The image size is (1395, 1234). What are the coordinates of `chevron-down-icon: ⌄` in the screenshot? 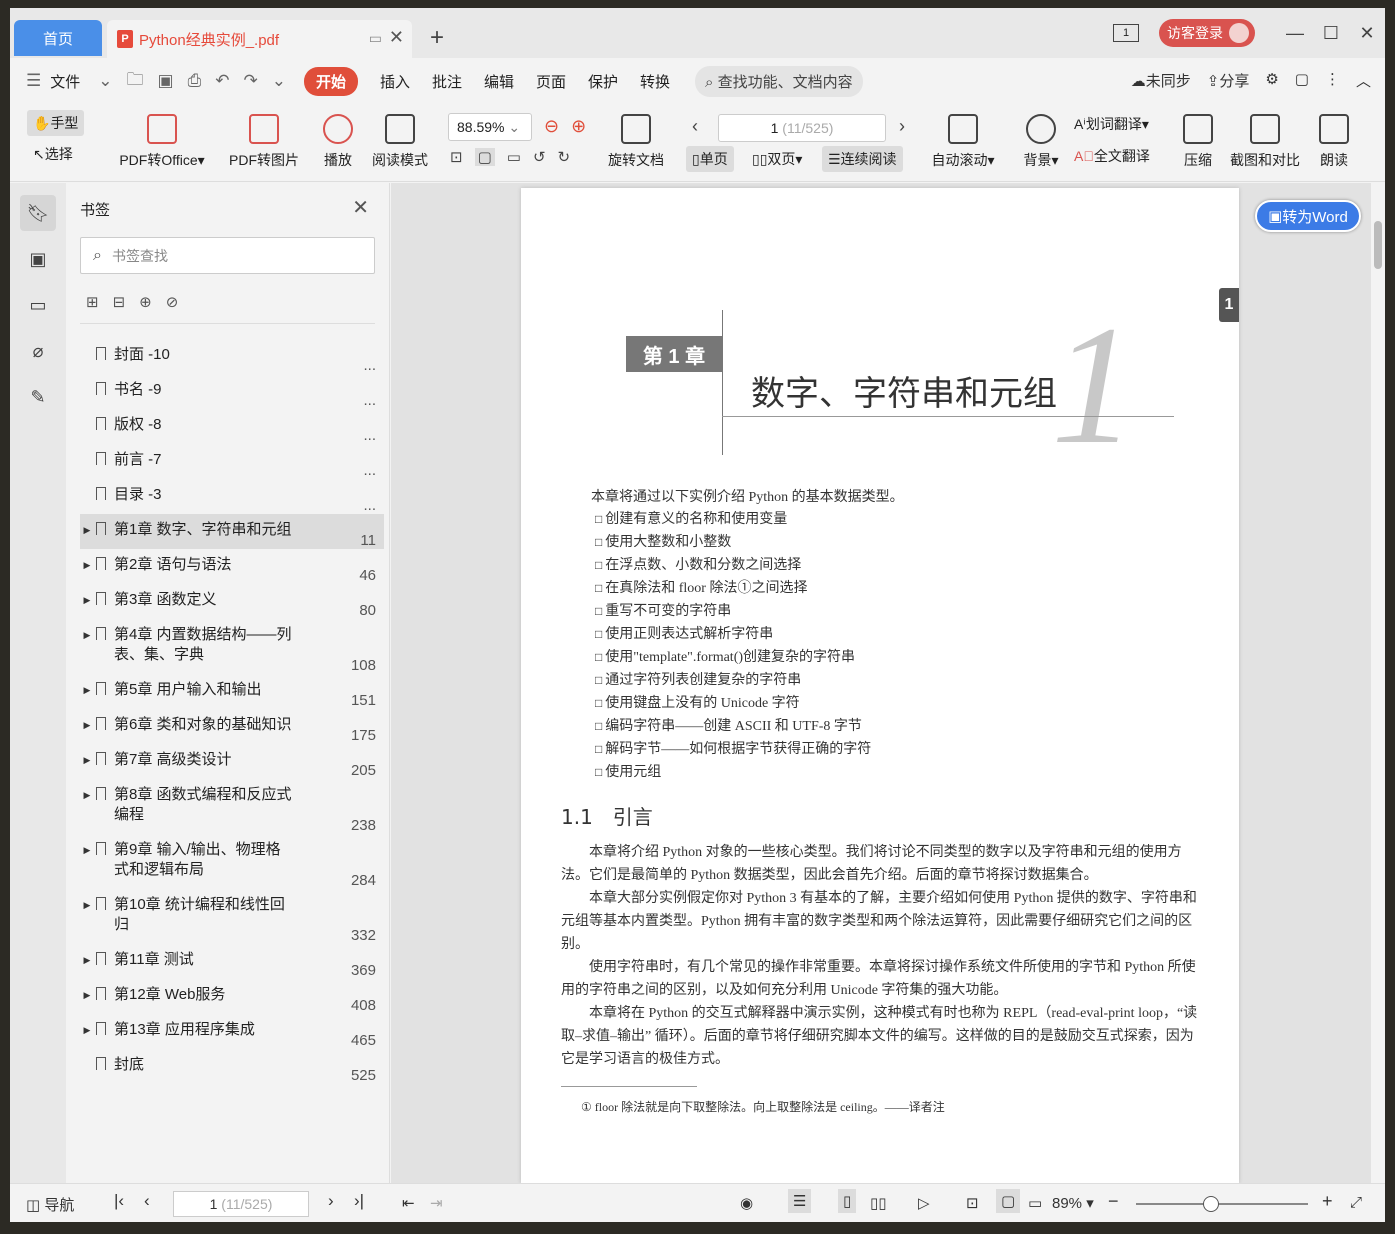 It's located at (105, 81).